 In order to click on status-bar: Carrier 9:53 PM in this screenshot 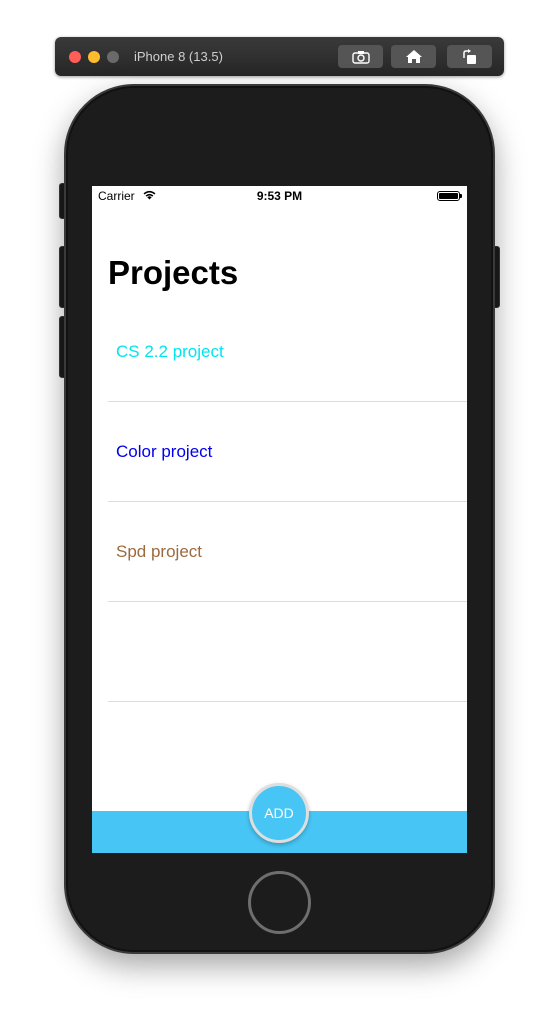, I will do `click(279, 196)`.